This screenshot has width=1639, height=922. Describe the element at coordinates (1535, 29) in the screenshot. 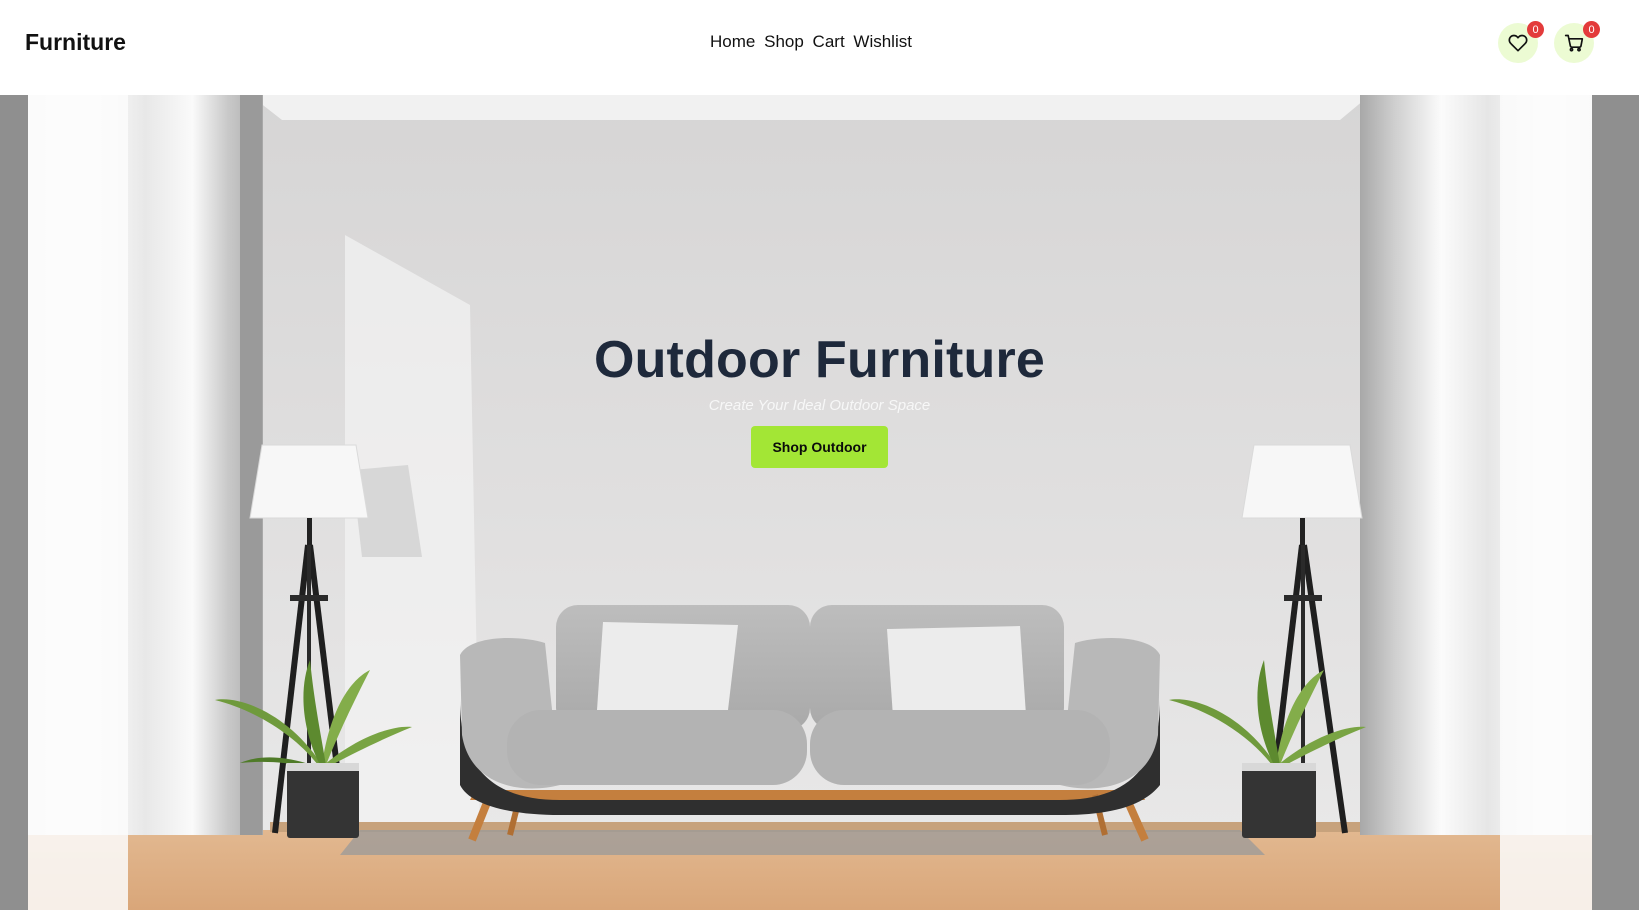

I see `wishlist-count-badge: 0` at that location.